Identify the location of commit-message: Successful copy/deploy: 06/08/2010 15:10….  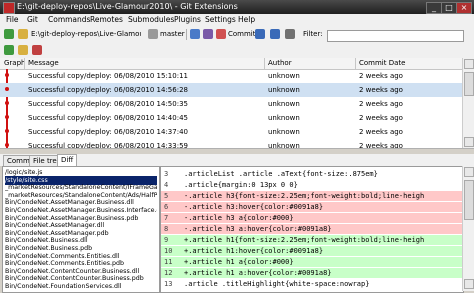
(108, 76).